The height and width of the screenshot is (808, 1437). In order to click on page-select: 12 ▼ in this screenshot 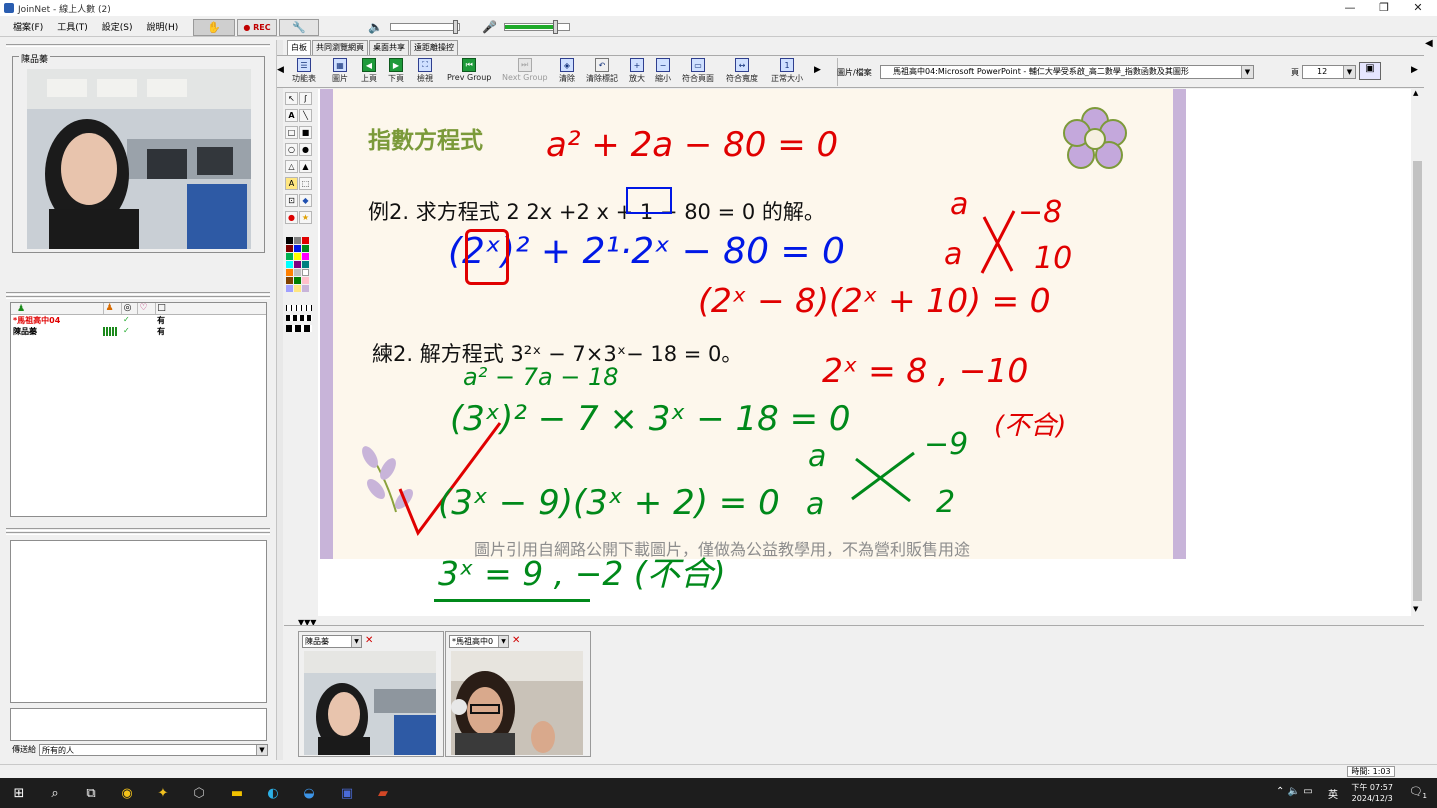, I will do `click(1329, 72)`.